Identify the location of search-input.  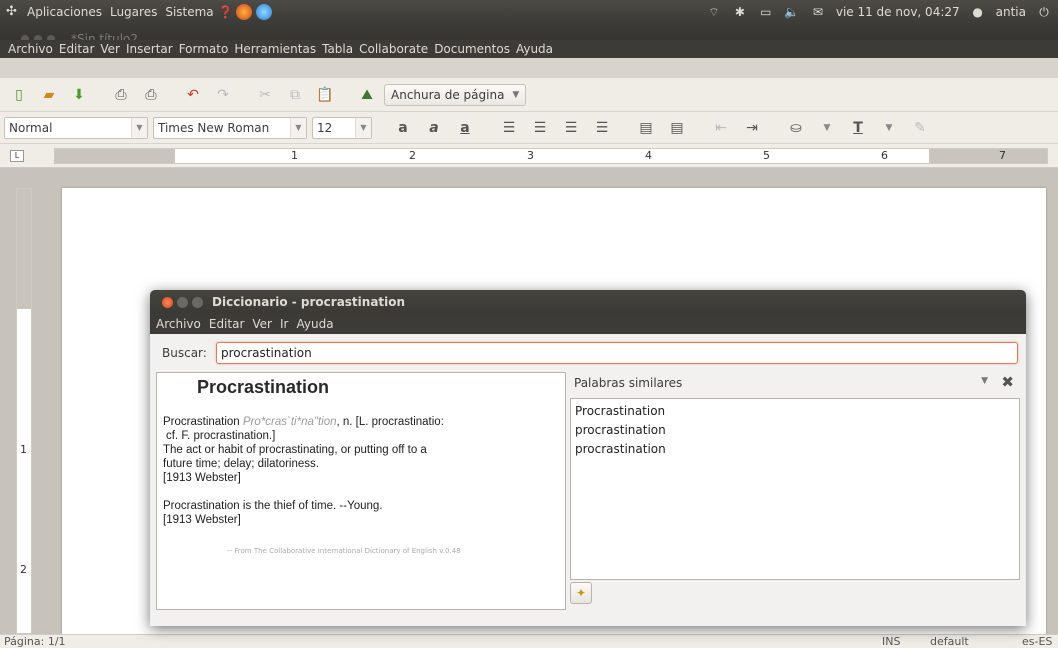
(617, 353).